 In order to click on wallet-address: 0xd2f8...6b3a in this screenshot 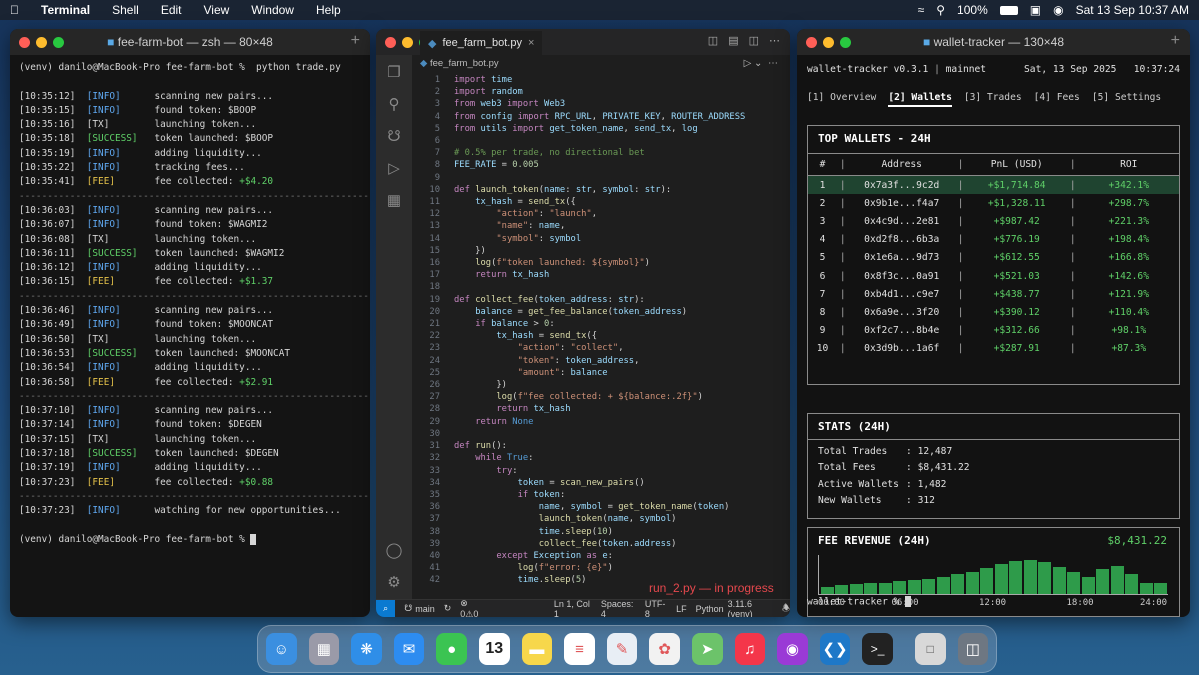, I will do `click(902, 239)`.